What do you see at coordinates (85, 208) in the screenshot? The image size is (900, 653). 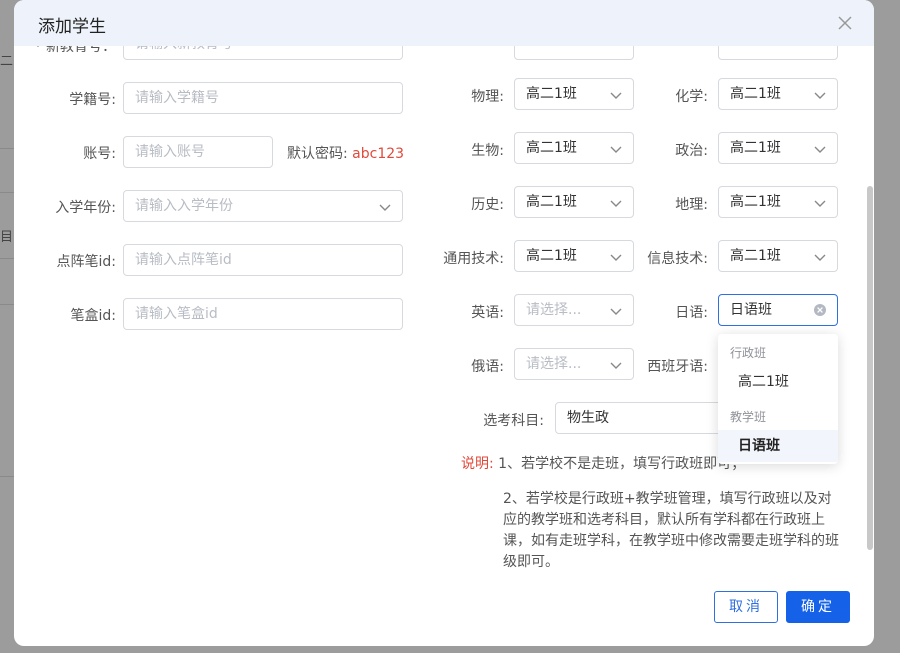 I see `enroll-year-label: 入学年份:` at bounding box center [85, 208].